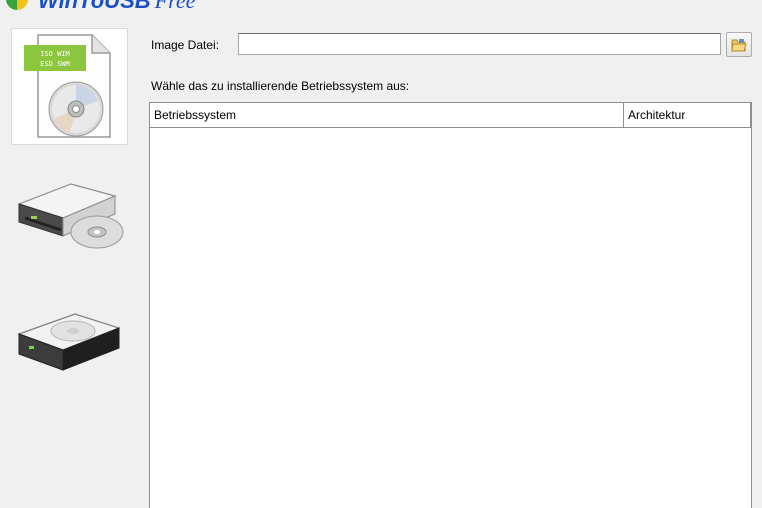 This screenshot has height=508, width=762. Describe the element at coordinates (70, 216) in the screenshot. I see `cd-drive-icon` at that location.